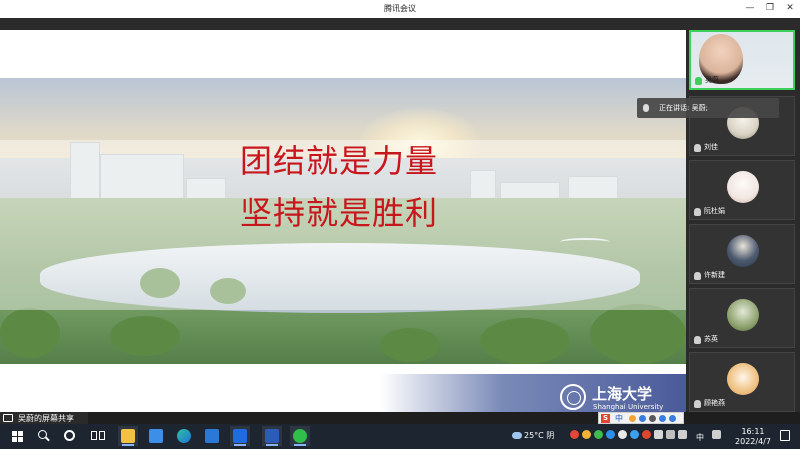 The height and width of the screenshot is (449, 800). What do you see at coordinates (712, 80) in the screenshot?
I see `participant-name: 吴蔚` at bounding box center [712, 80].